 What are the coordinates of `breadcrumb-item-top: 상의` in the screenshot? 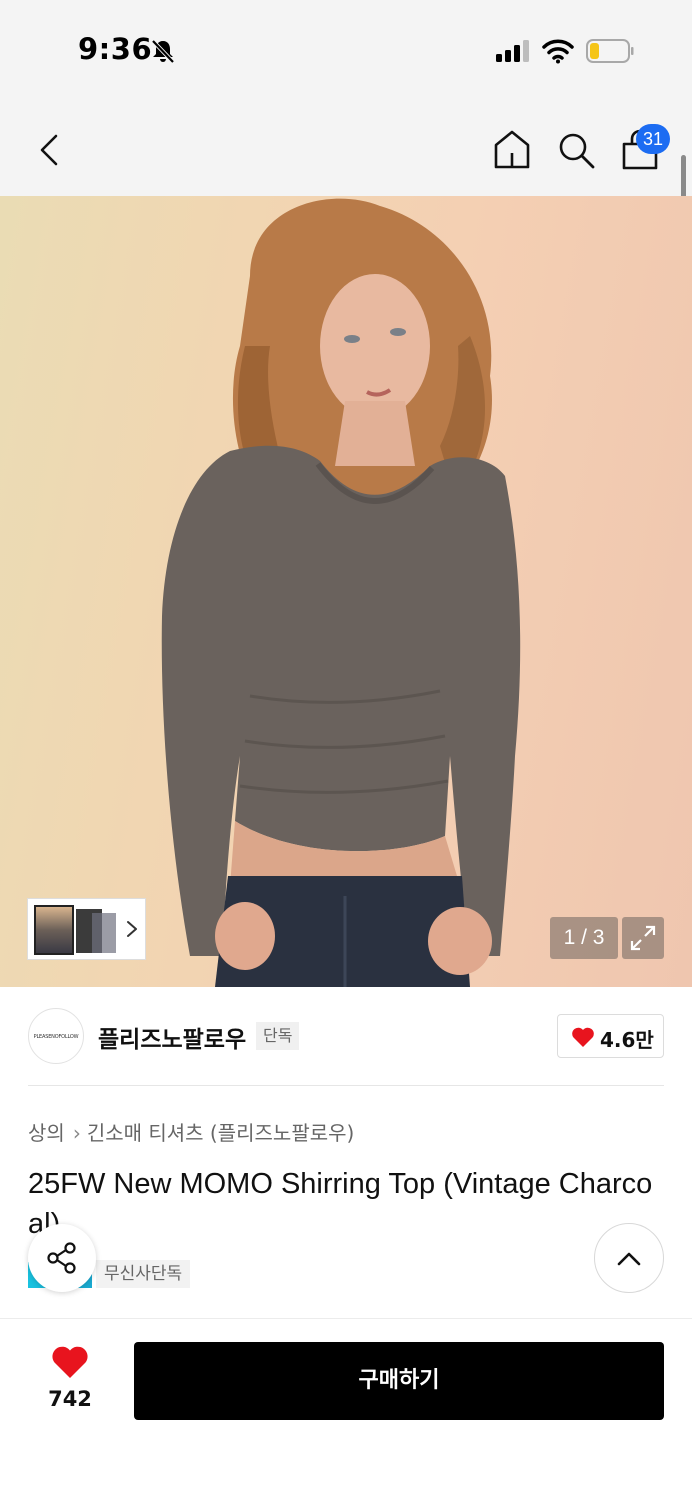 It's located at (46, 1133).